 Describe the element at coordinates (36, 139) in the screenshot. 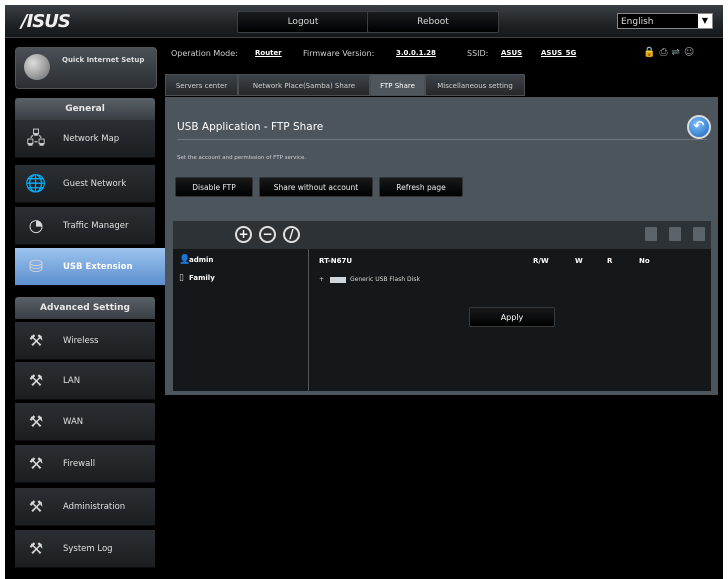

I see `network-map-icon: 🖧` at that location.